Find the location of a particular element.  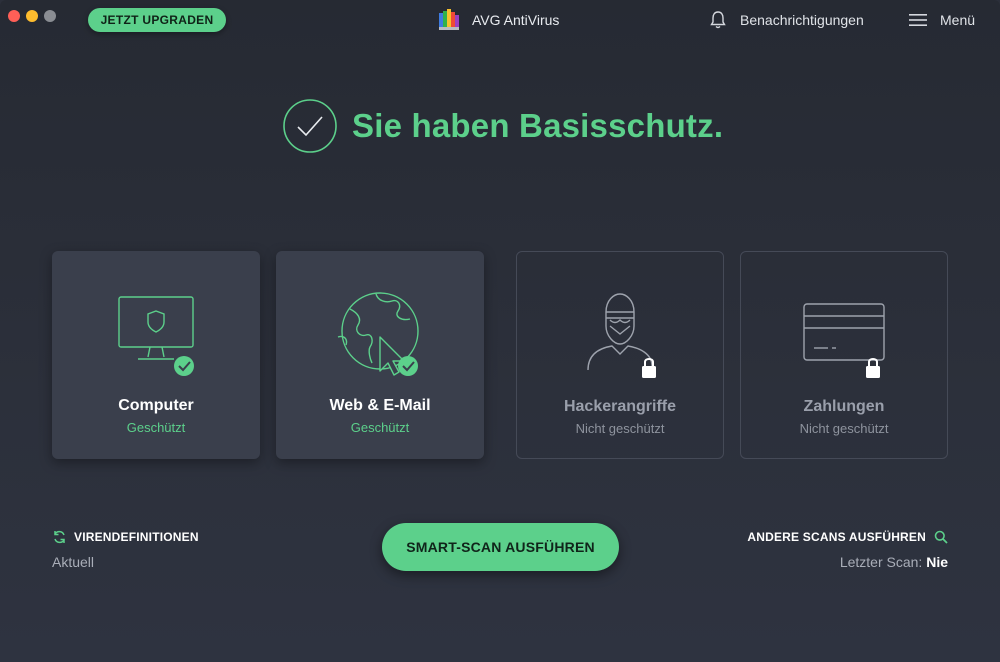

last-scan-label: Letzter Scan: is located at coordinates (881, 562).